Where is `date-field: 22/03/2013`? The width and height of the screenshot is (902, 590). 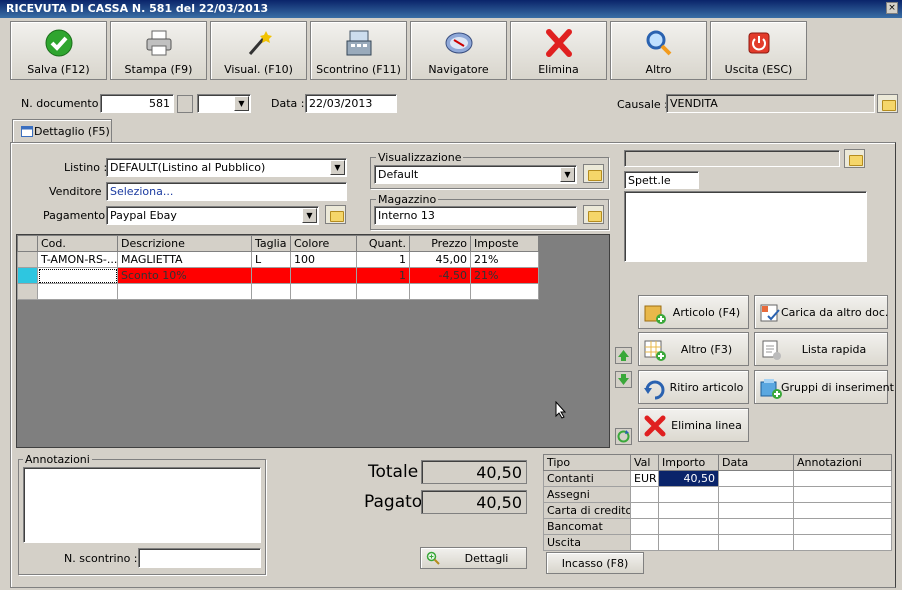 date-field: 22/03/2013 is located at coordinates (351, 103).